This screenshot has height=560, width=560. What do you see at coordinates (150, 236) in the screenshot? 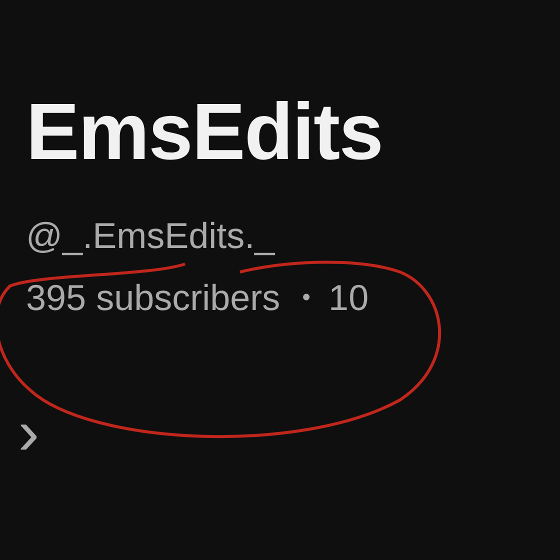
I see `channel-handle: @_.EmsEdits._` at bounding box center [150, 236].